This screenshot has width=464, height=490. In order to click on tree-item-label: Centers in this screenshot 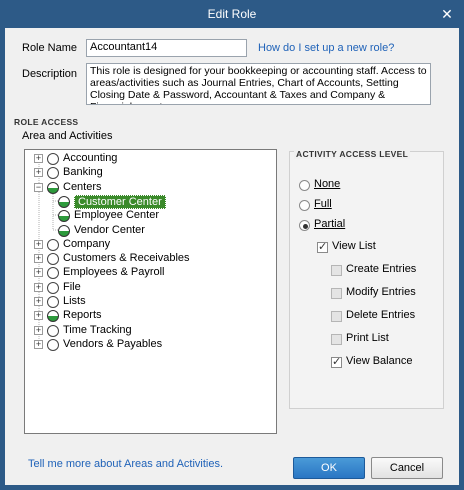, I will do `click(82, 186)`.